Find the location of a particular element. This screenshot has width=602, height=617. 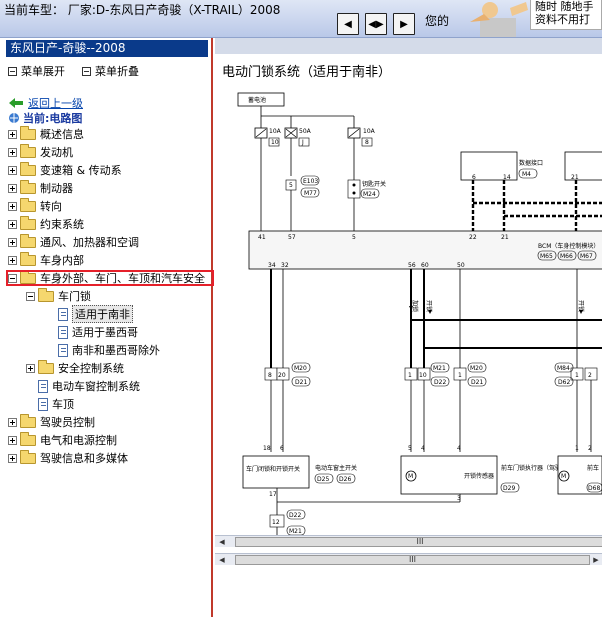

tree-item-excluding-sa-mexico: 南非和墨西哥除外 is located at coordinates (109, 350).